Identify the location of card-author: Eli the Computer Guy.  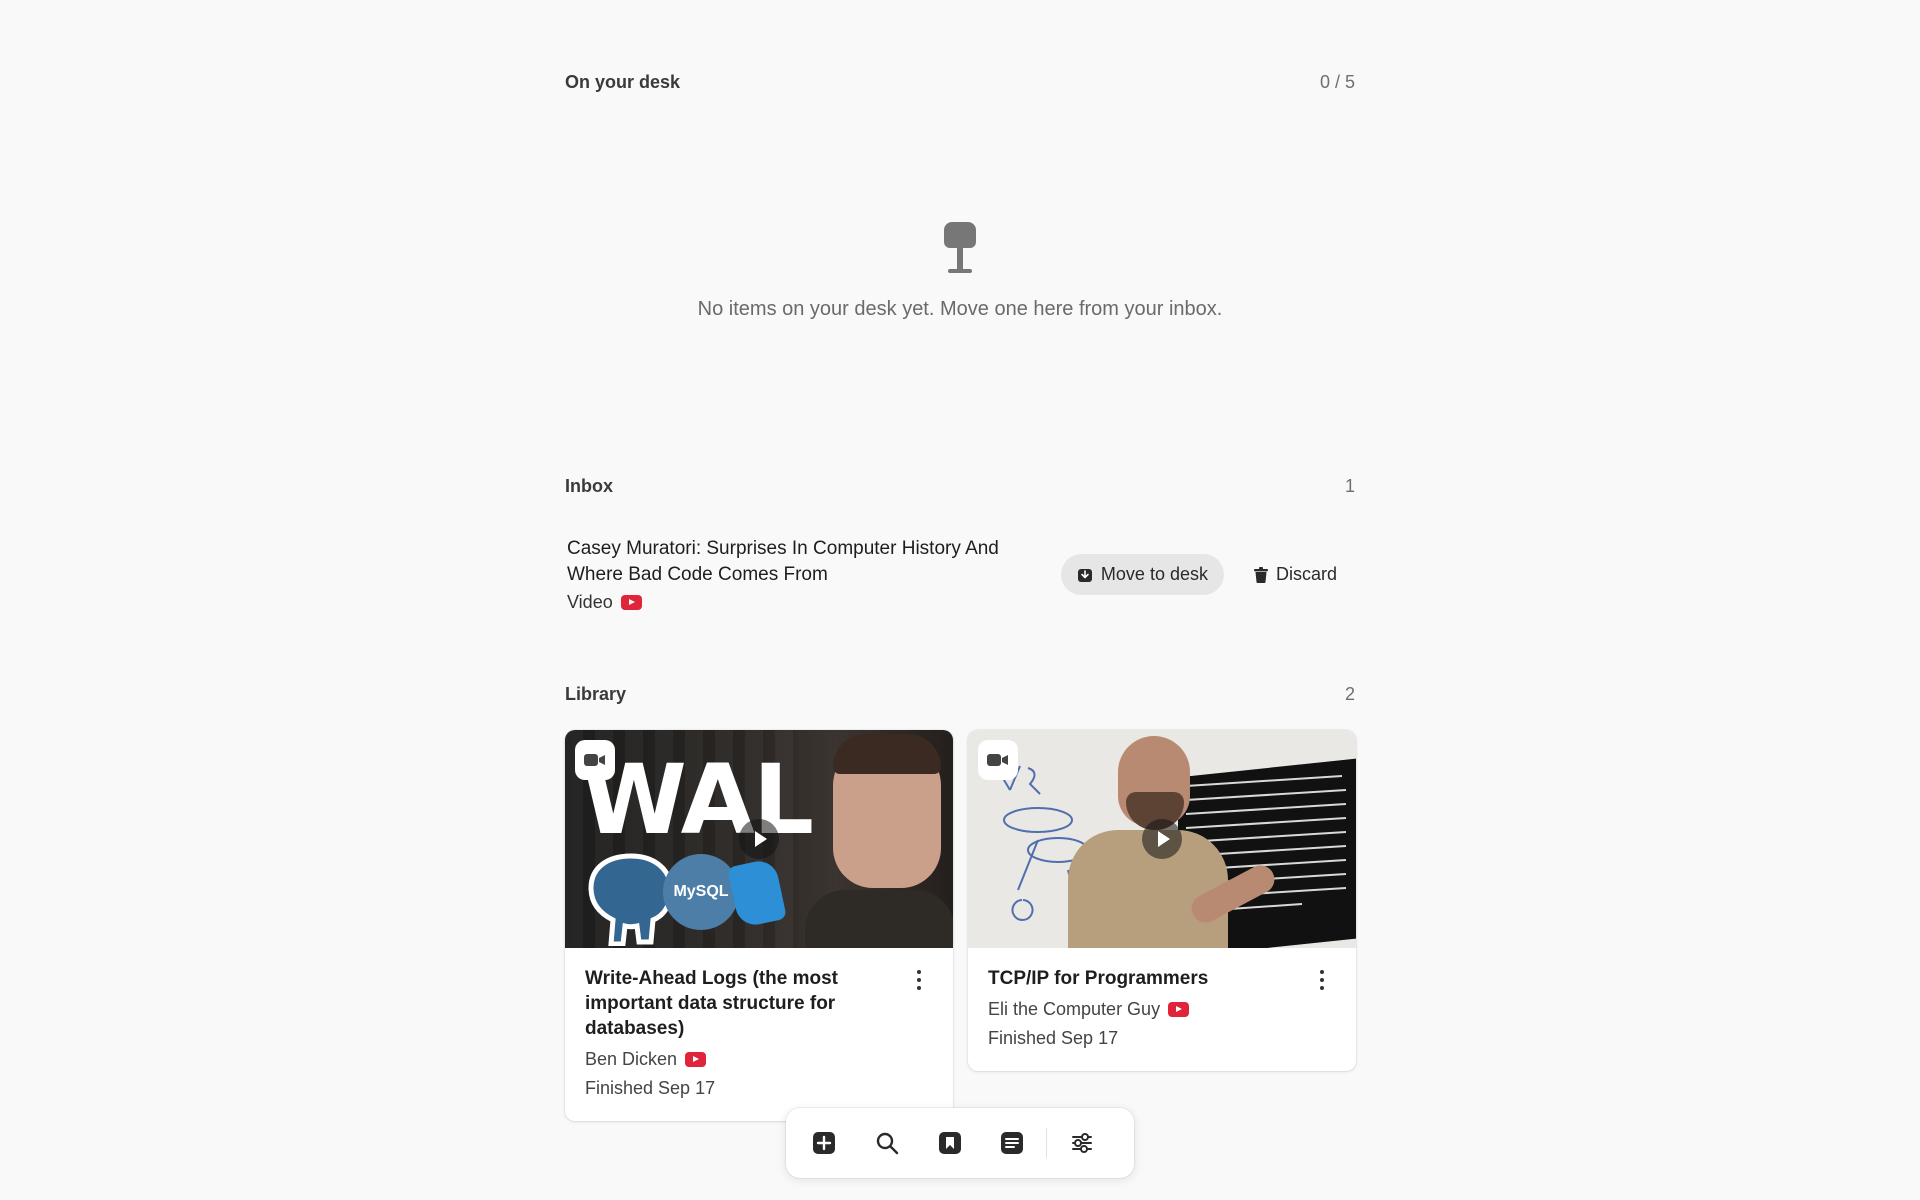
(1162, 1009).